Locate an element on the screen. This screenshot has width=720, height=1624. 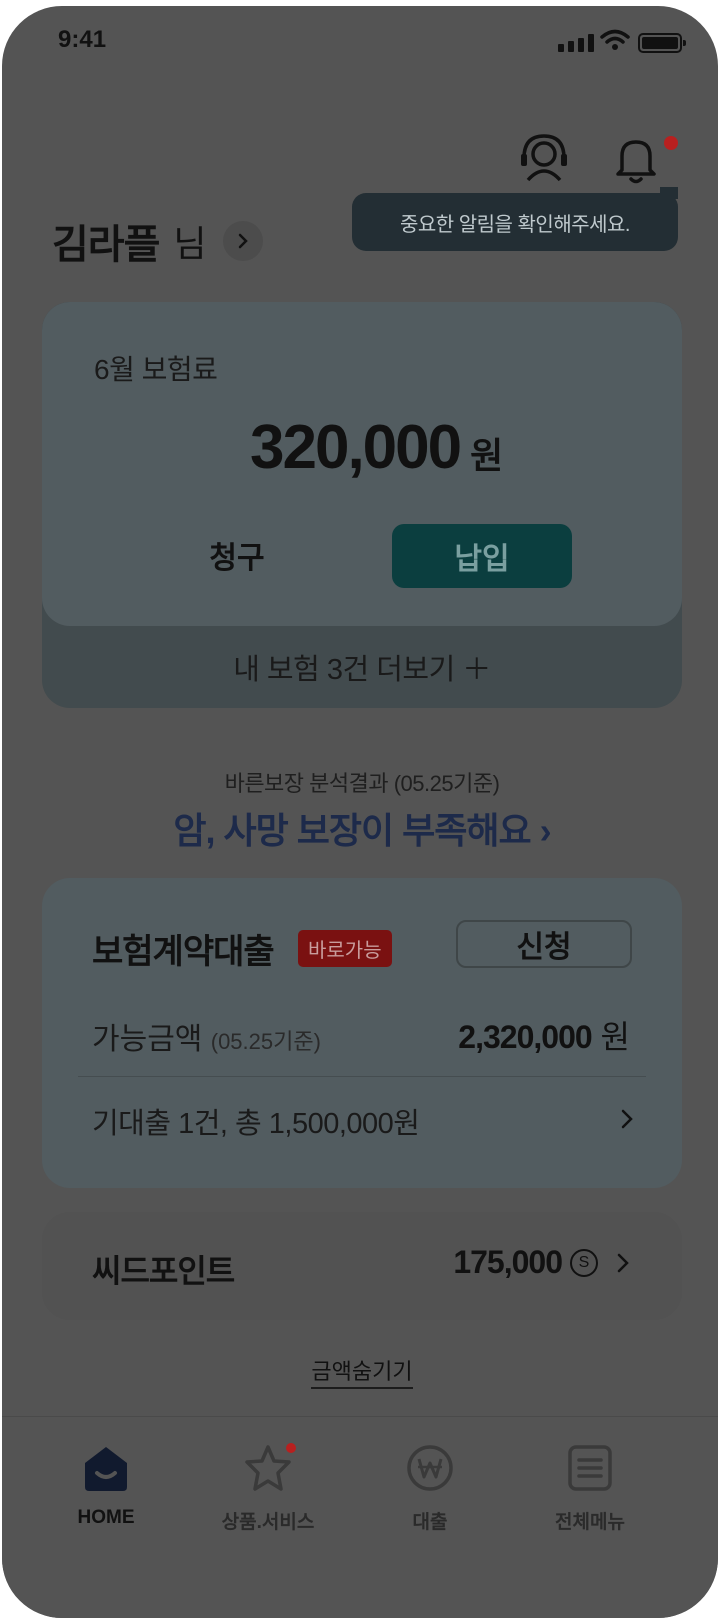
available-amount-value: 2,320,000 is located at coordinates (525, 1037).